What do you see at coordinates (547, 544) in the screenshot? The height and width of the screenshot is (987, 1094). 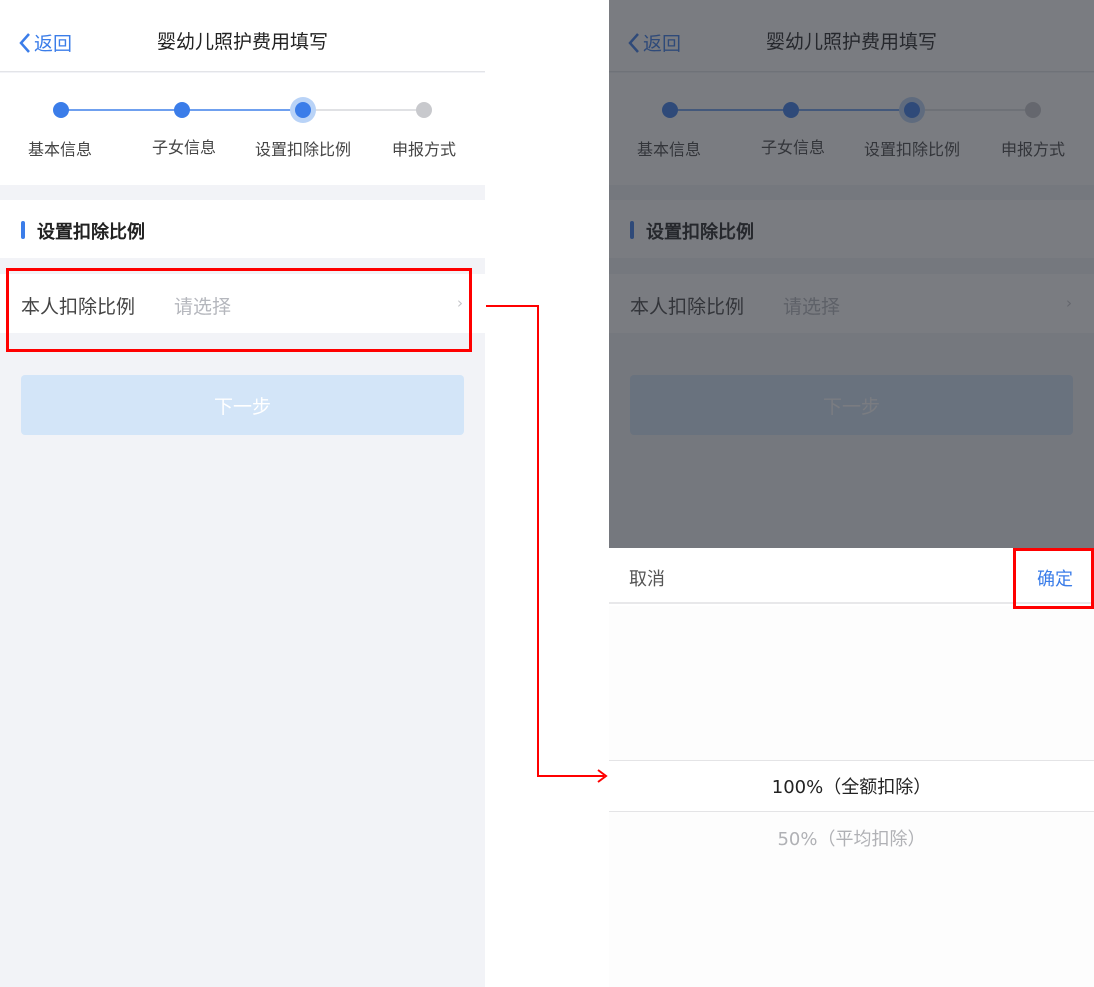 I see `connector-arrow` at bounding box center [547, 544].